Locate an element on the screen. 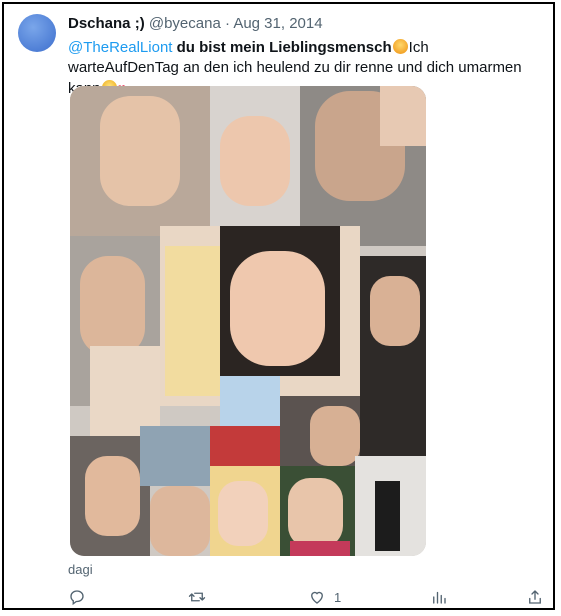 This screenshot has height=616, width=561. tweet-header: Dschana ;) @byecana · Aug 31, 2014 is located at coordinates (195, 23).